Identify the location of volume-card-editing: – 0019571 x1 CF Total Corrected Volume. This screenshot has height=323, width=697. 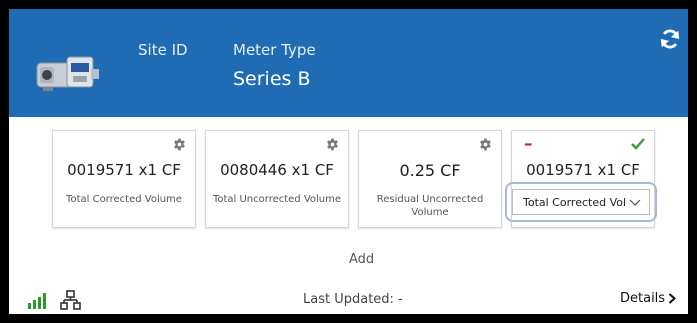
(581, 179).